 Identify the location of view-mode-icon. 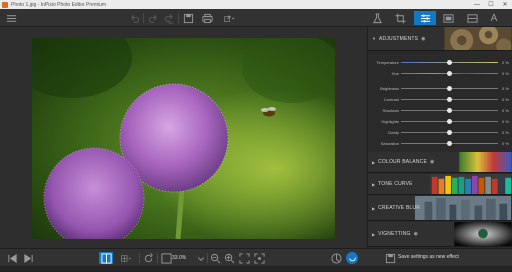
(126, 258).